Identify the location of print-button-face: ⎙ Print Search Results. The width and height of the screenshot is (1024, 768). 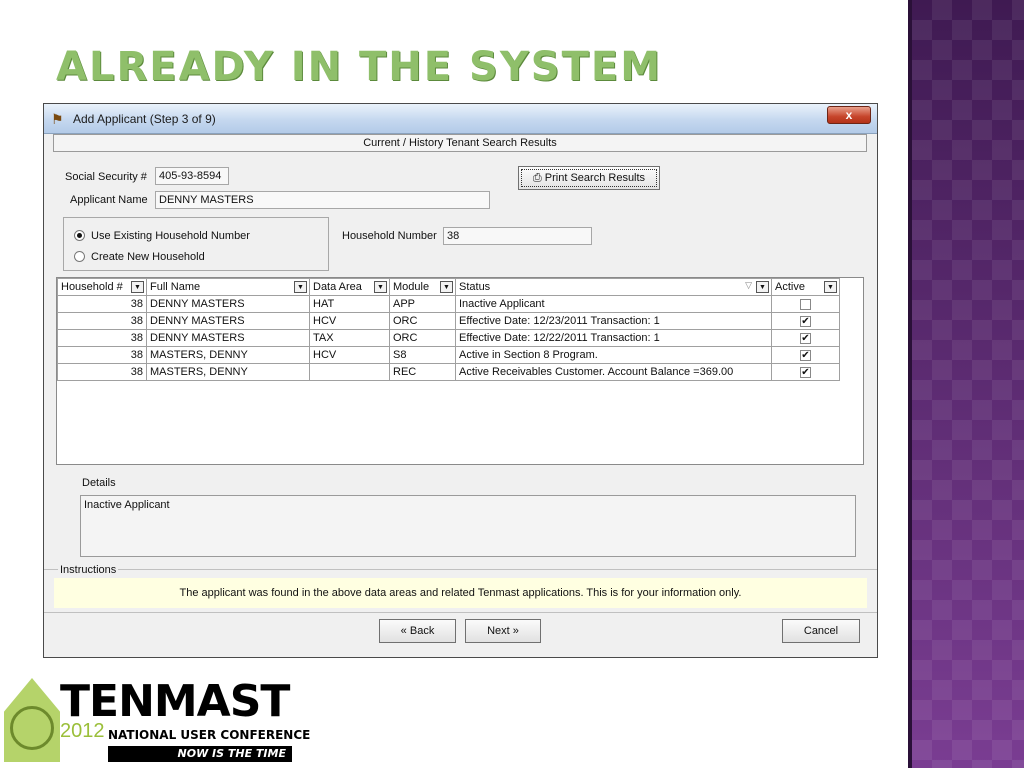
(589, 178).